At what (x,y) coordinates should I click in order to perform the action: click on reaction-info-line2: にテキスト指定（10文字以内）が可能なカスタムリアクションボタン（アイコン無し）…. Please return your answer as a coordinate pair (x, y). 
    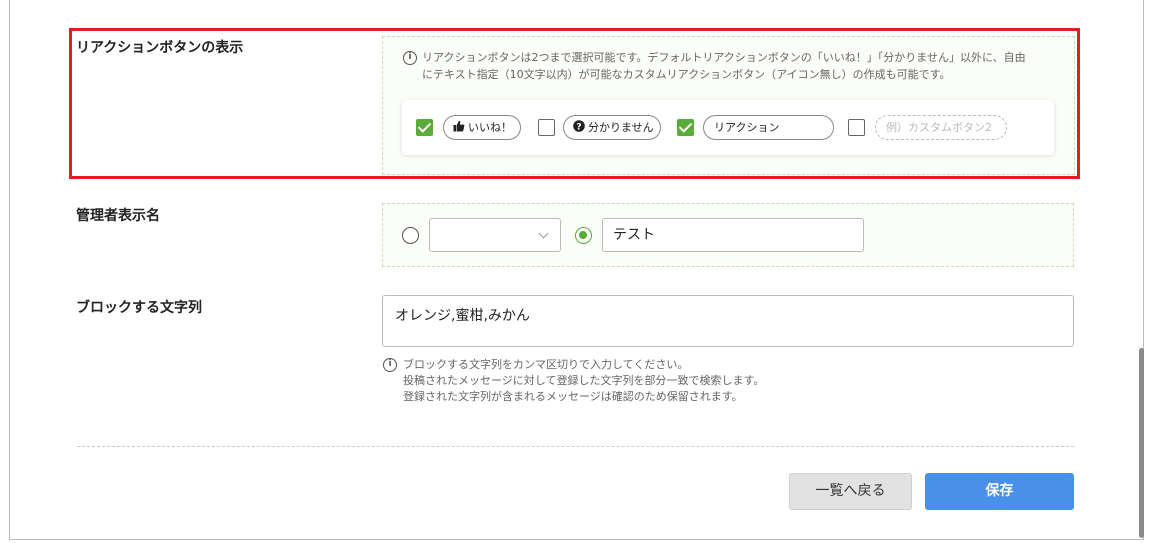
    Looking at the image, I should click on (686, 74).